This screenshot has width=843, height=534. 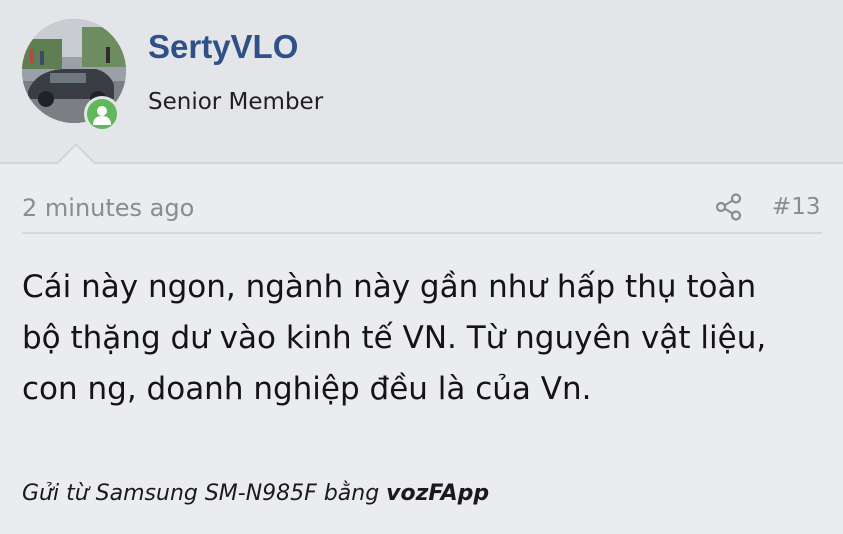 What do you see at coordinates (729, 207) in the screenshot?
I see `share-icon` at bounding box center [729, 207].